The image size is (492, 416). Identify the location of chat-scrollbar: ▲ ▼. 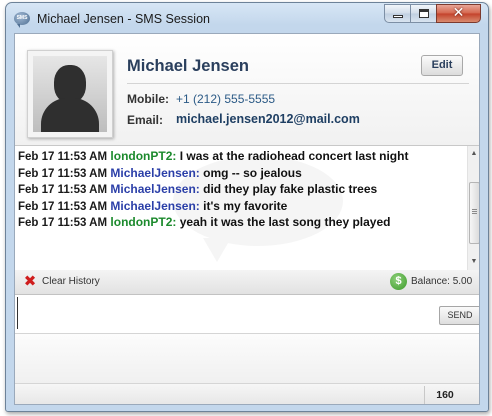
(473, 208).